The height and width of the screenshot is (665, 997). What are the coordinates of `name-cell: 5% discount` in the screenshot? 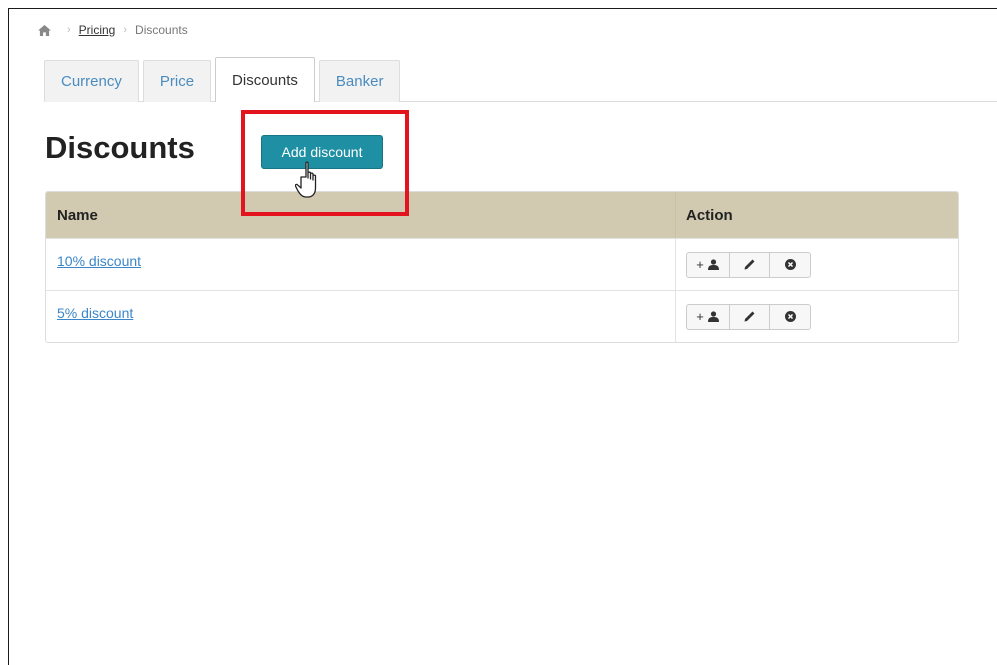 It's located at (361, 316).